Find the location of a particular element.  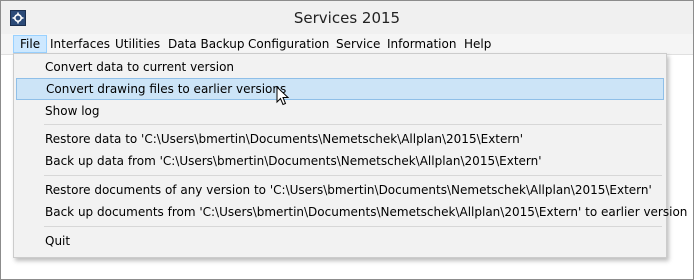

menu-file: File is located at coordinates (30, 44).